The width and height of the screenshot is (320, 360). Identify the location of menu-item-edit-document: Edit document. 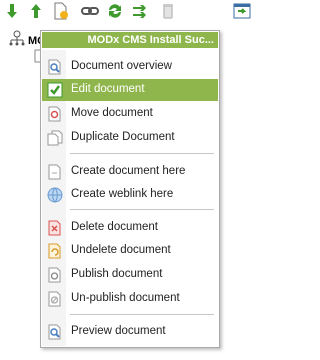
(130, 90).